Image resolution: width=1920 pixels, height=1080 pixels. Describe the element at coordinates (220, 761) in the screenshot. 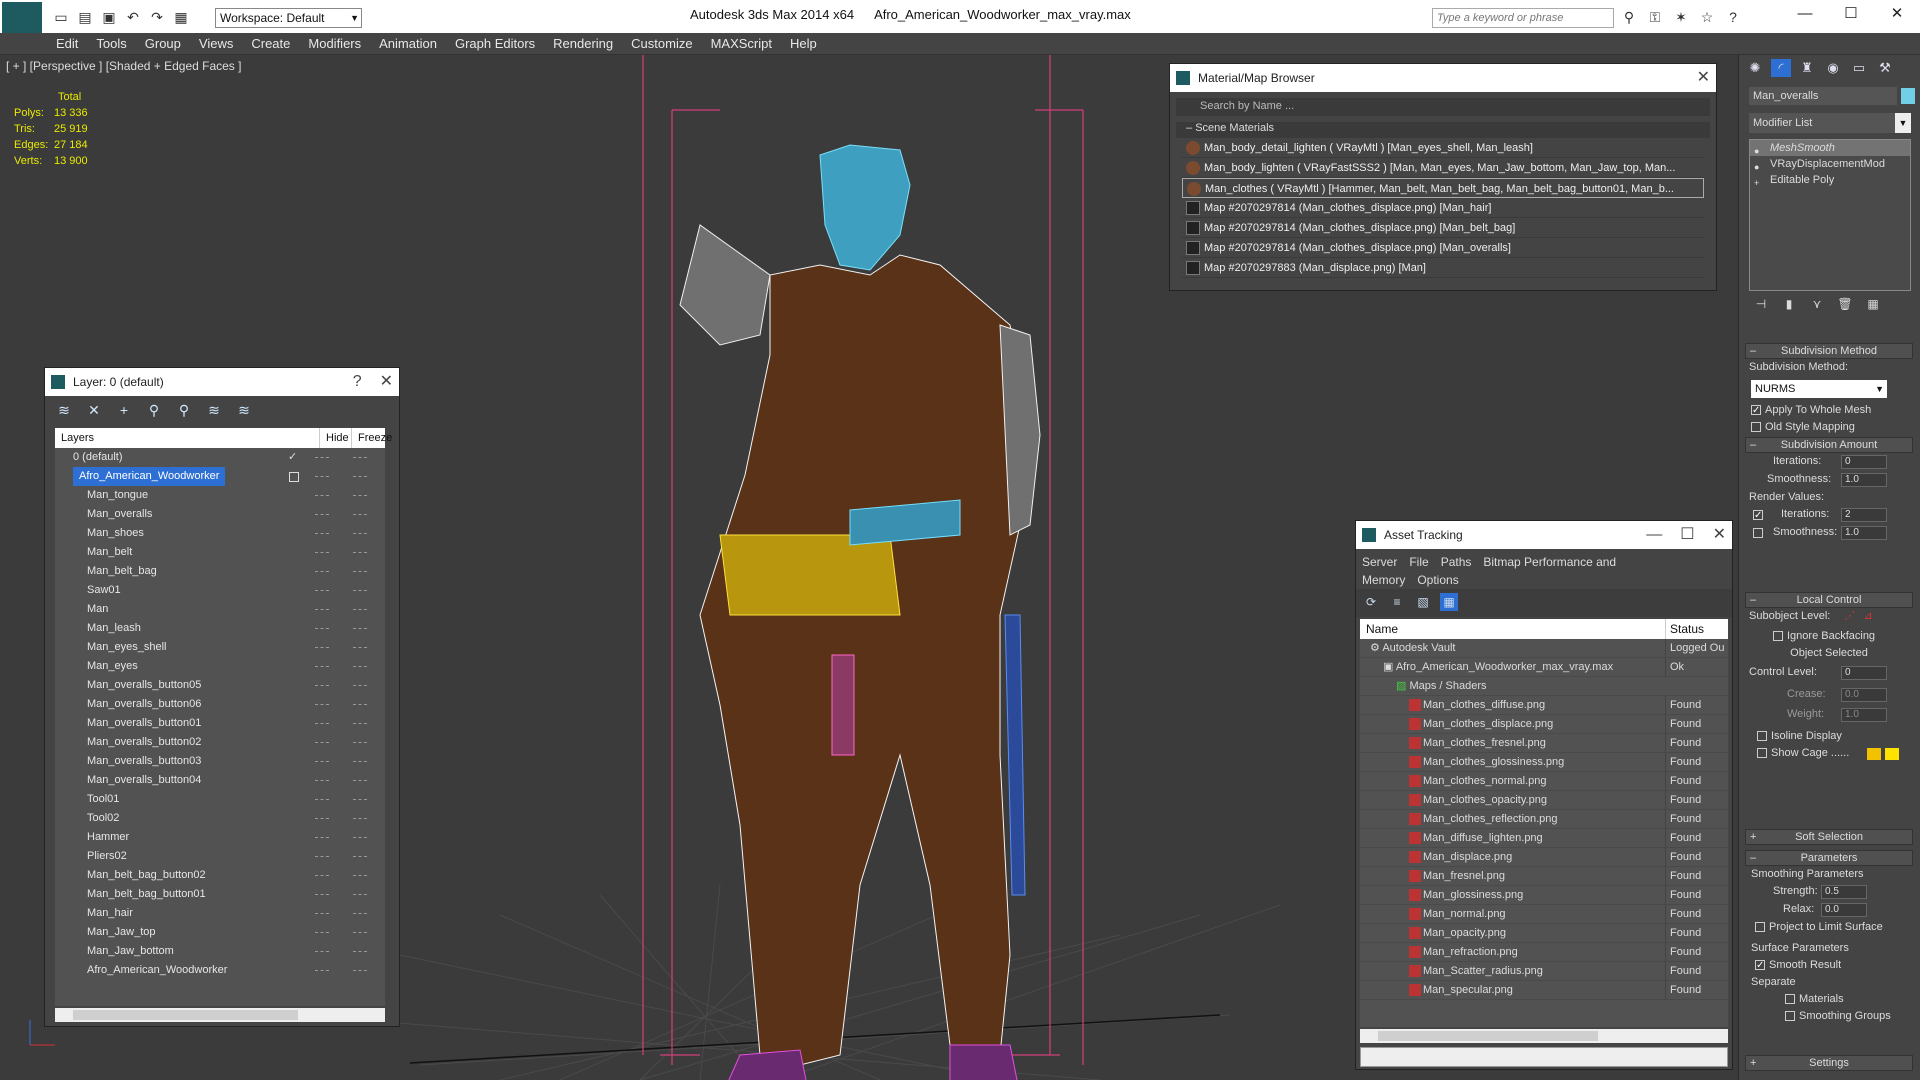

I see `layer-row: Man_overalls_button03` at that location.